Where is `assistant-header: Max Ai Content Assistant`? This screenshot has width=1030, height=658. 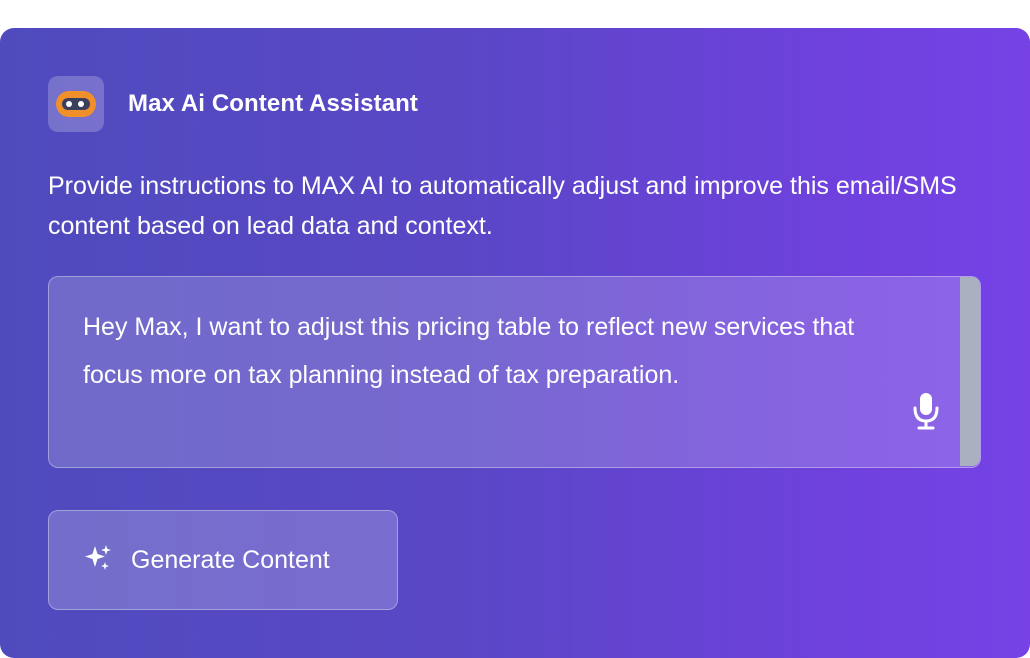 assistant-header: Max Ai Content Assistant is located at coordinates (233, 104).